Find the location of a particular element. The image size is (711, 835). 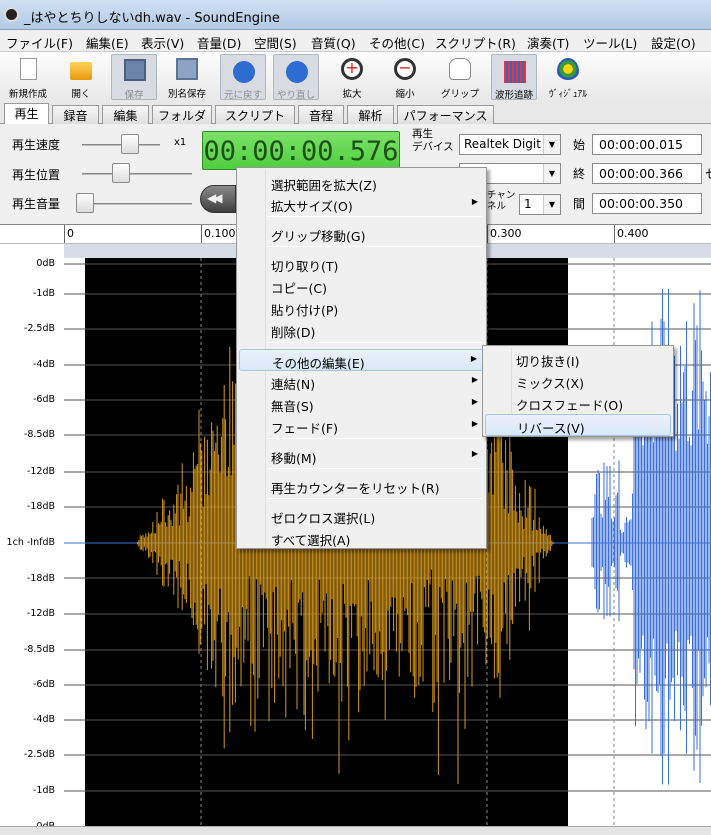

context-menu-item: フェード(F) ▶ is located at coordinates (361, 426).